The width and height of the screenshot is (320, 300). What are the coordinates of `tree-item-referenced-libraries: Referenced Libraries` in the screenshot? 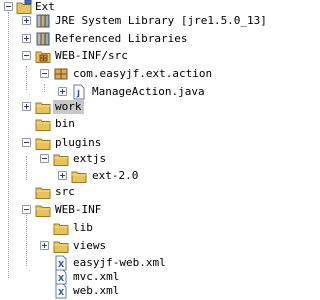 It's located at (140, 39).